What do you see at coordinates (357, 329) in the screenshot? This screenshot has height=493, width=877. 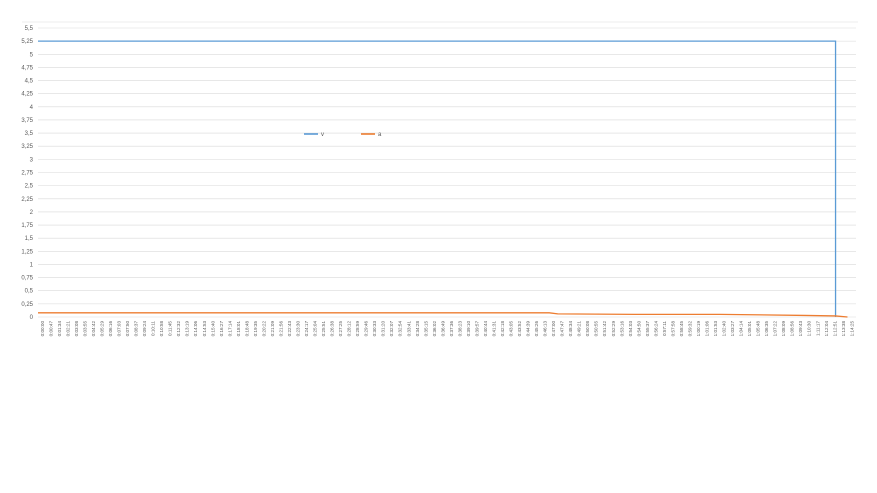 I see `x-tick-label: 0:28:59` at bounding box center [357, 329].